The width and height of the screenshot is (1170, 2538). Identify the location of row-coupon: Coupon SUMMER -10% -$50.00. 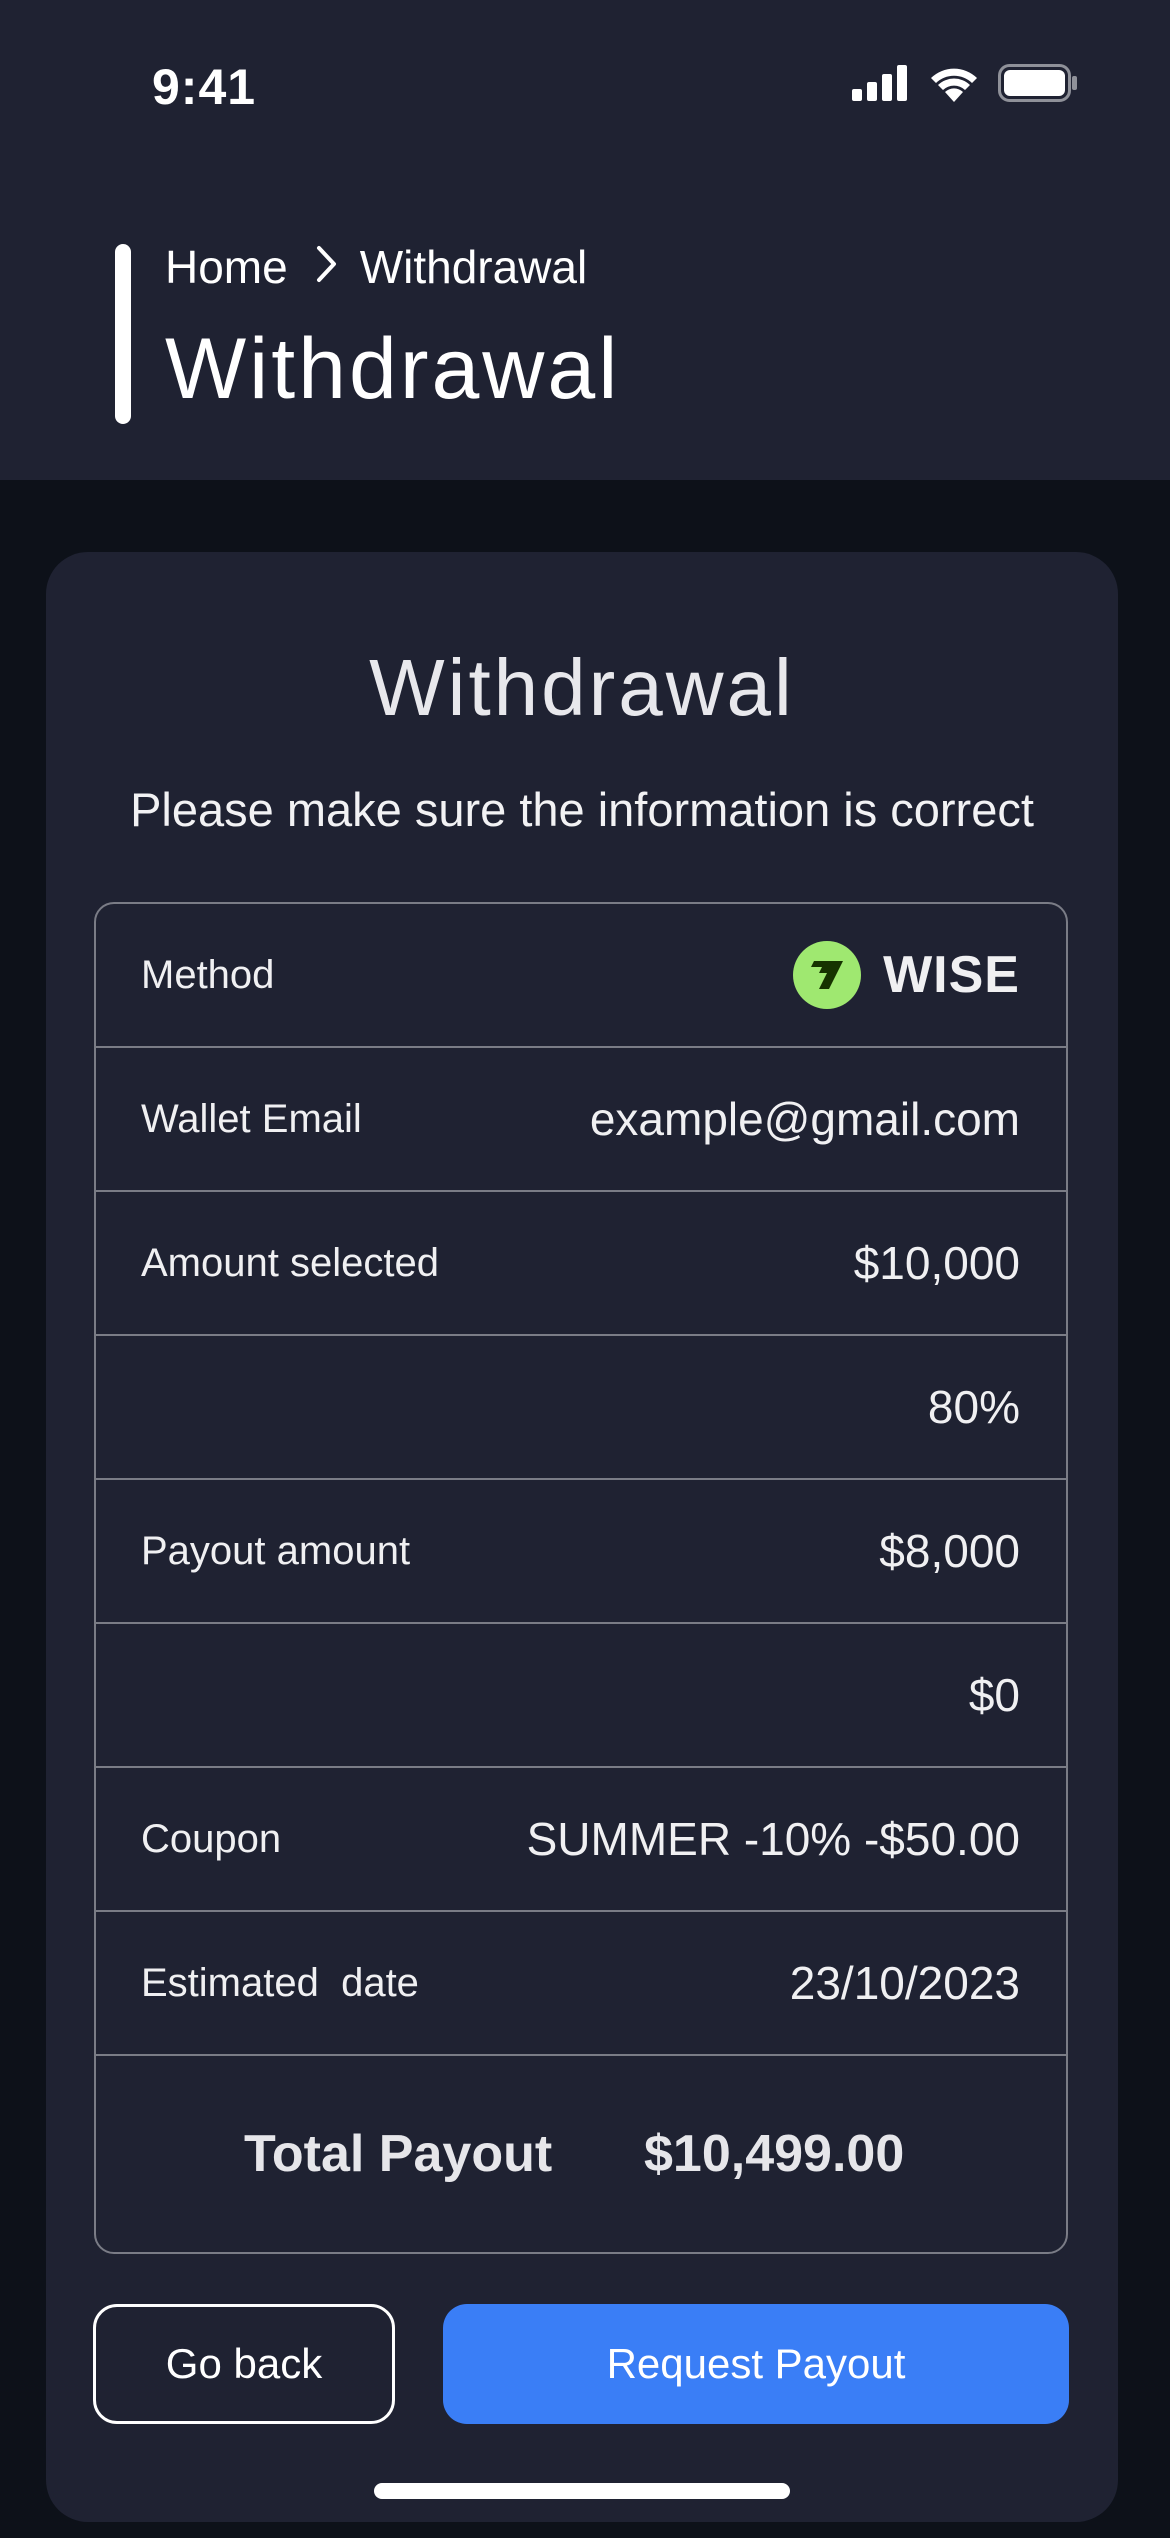
(581, 1840).